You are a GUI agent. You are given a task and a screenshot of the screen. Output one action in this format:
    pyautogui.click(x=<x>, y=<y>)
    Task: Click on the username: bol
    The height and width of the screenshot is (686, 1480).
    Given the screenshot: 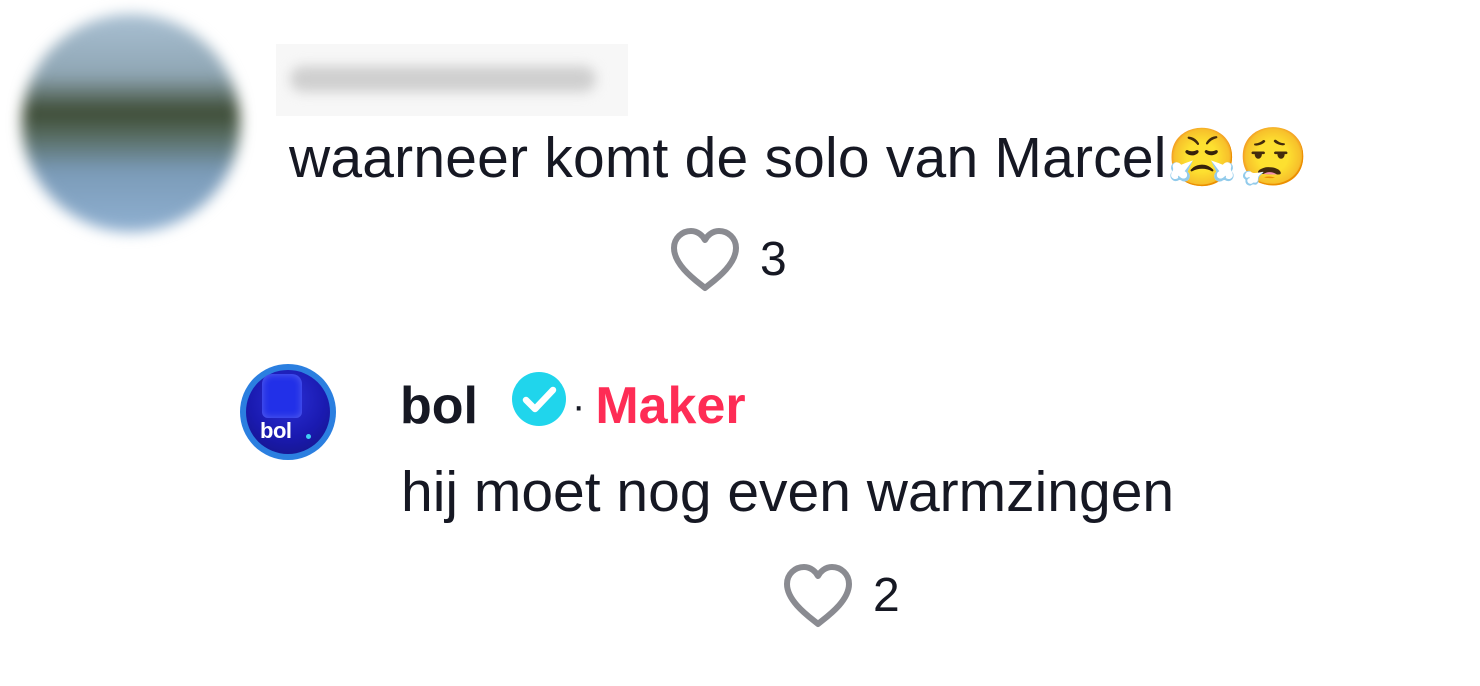 What is the action you would take?
    pyautogui.click(x=439, y=406)
    